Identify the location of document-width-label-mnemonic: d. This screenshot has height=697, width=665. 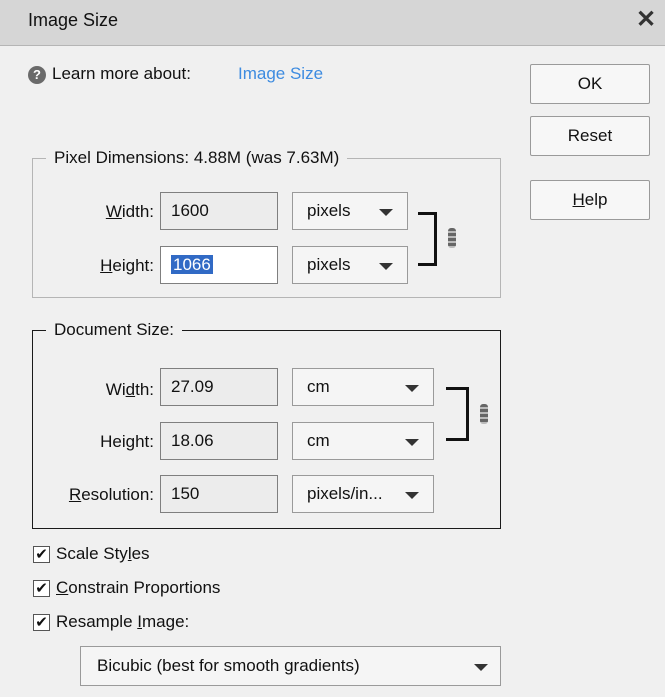
(130, 389).